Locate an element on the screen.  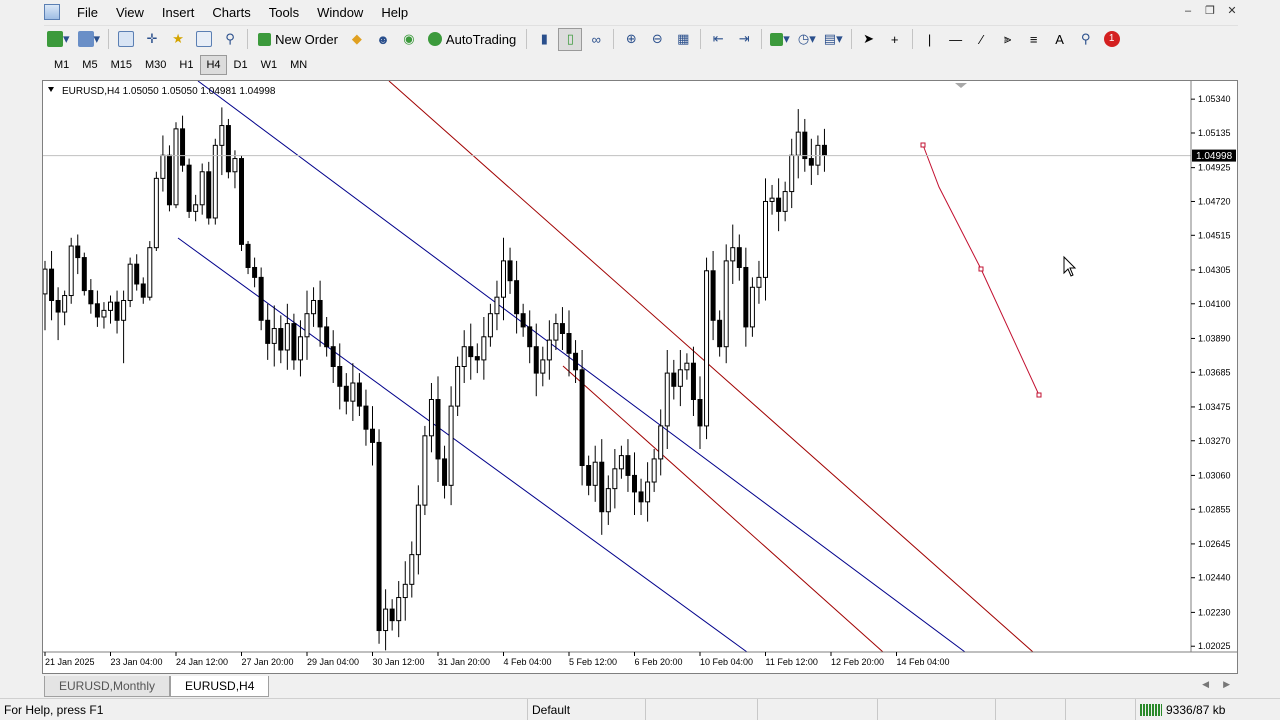
bar-chart-button: ▮ is located at coordinates (544, 39).